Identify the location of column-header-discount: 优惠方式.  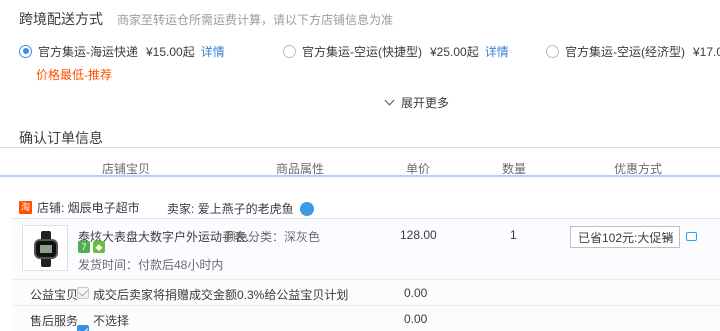
(638, 169).